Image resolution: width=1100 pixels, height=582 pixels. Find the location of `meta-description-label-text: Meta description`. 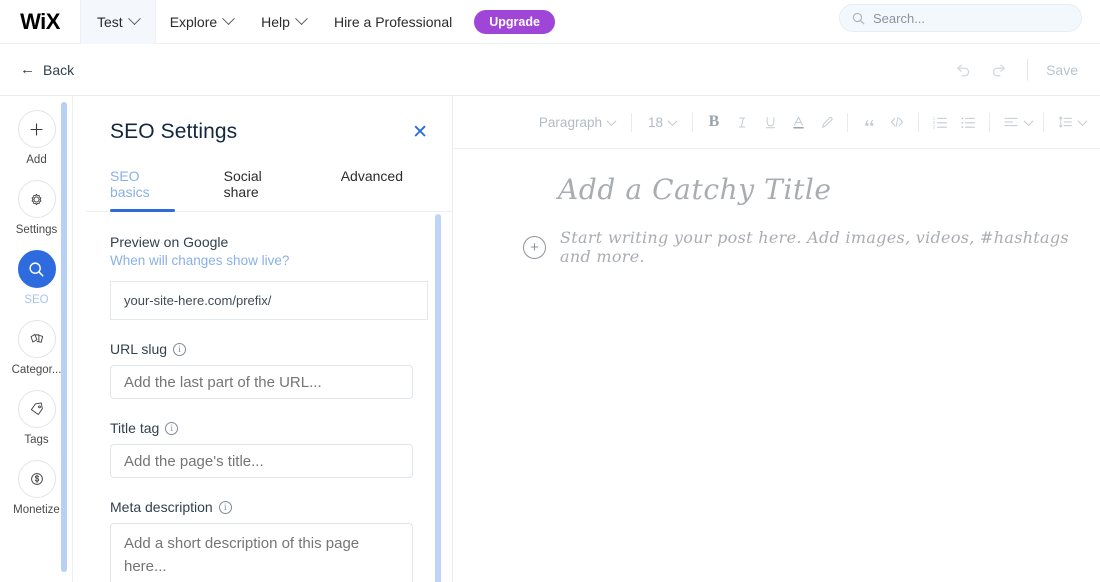

meta-description-label-text: Meta description is located at coordinates (161, 507).